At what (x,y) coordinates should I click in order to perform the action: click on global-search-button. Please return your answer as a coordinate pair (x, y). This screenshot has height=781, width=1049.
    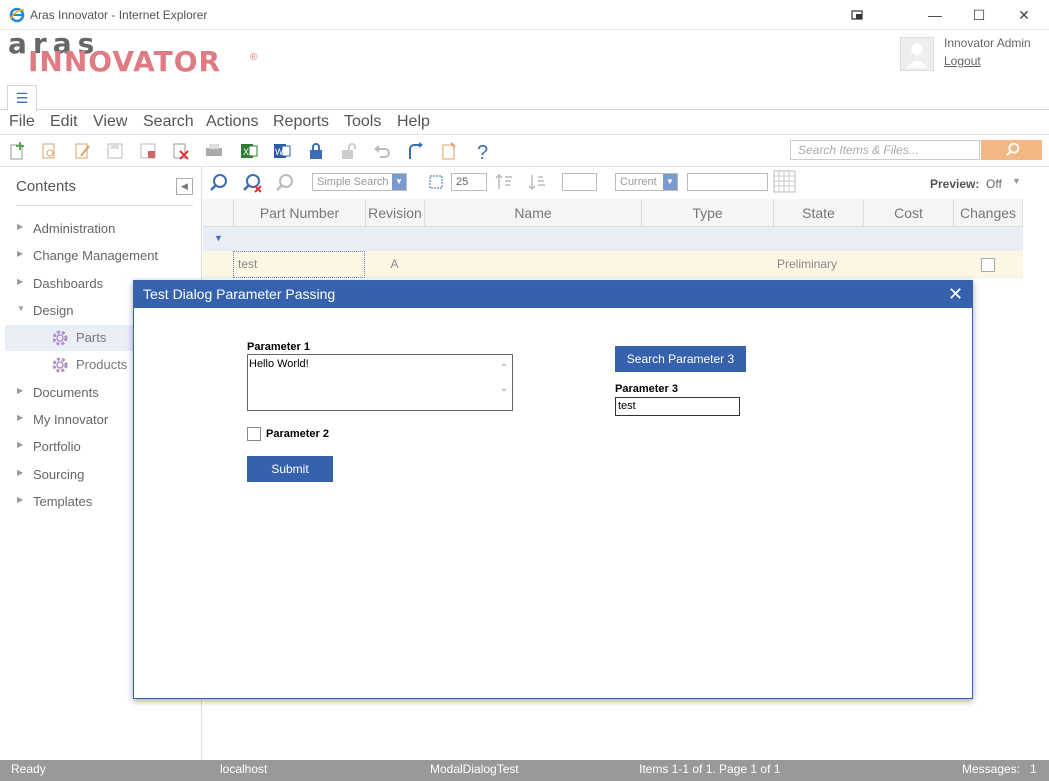
    Looking at the image, I should click on (1011, 150).